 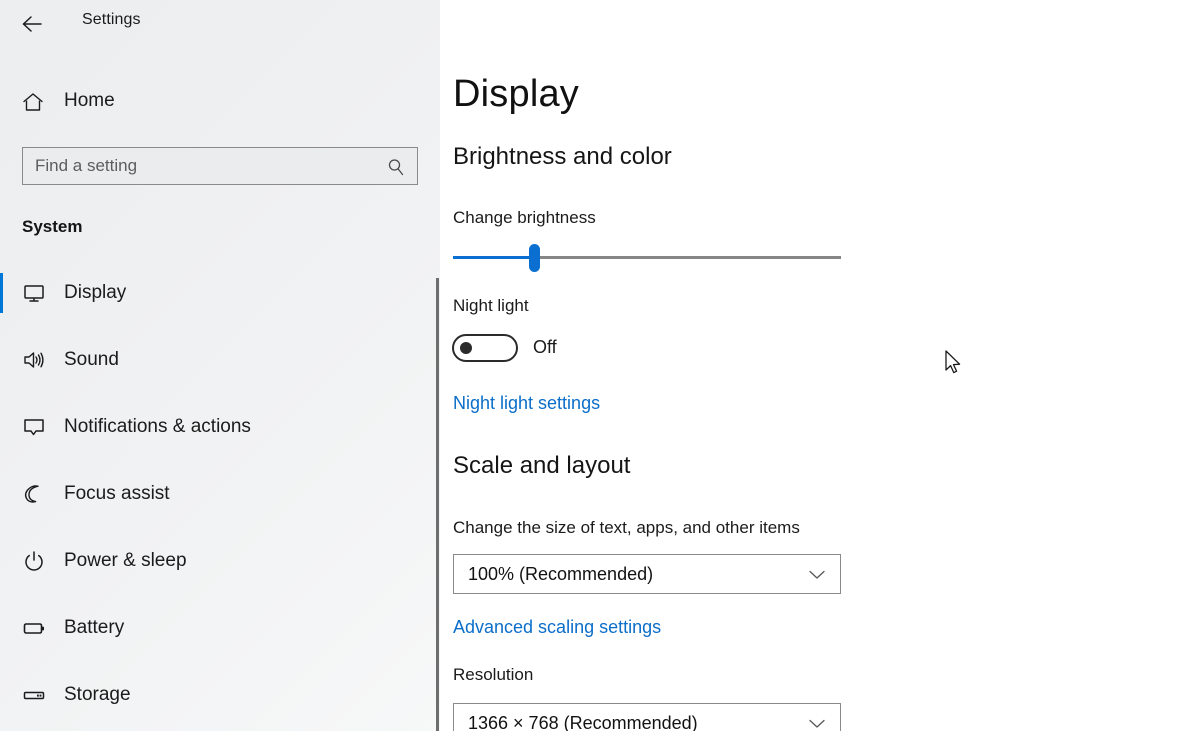 What do you see at coordinates (34, 427) in the screenshot?
I see `chat-bubble-icon` at bounding box center [34, 427].